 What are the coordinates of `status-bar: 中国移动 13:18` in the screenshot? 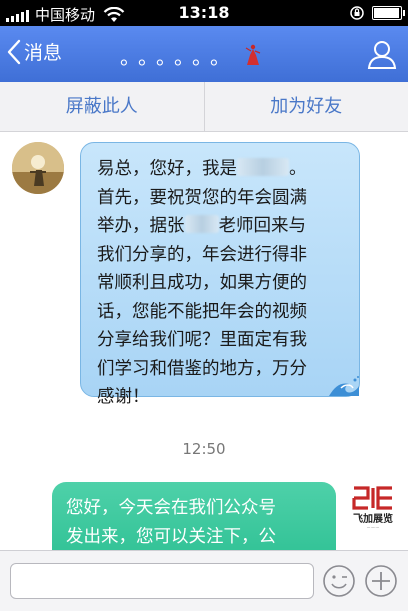 It's located at (204, 13).